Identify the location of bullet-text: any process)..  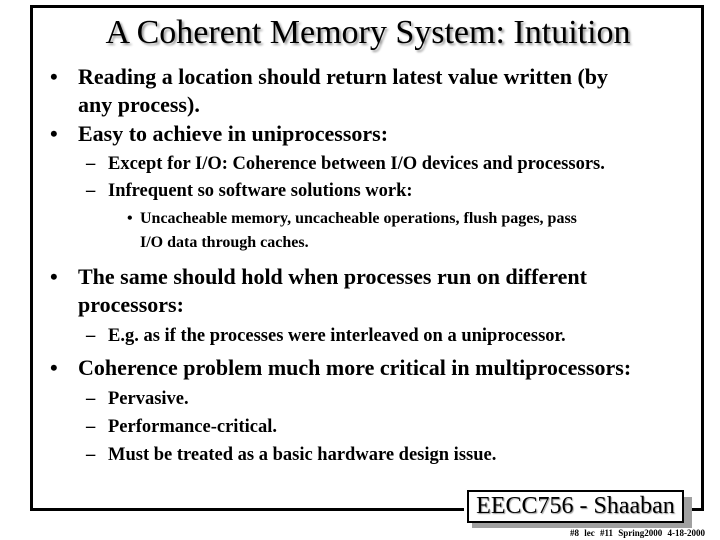
(139, 104).